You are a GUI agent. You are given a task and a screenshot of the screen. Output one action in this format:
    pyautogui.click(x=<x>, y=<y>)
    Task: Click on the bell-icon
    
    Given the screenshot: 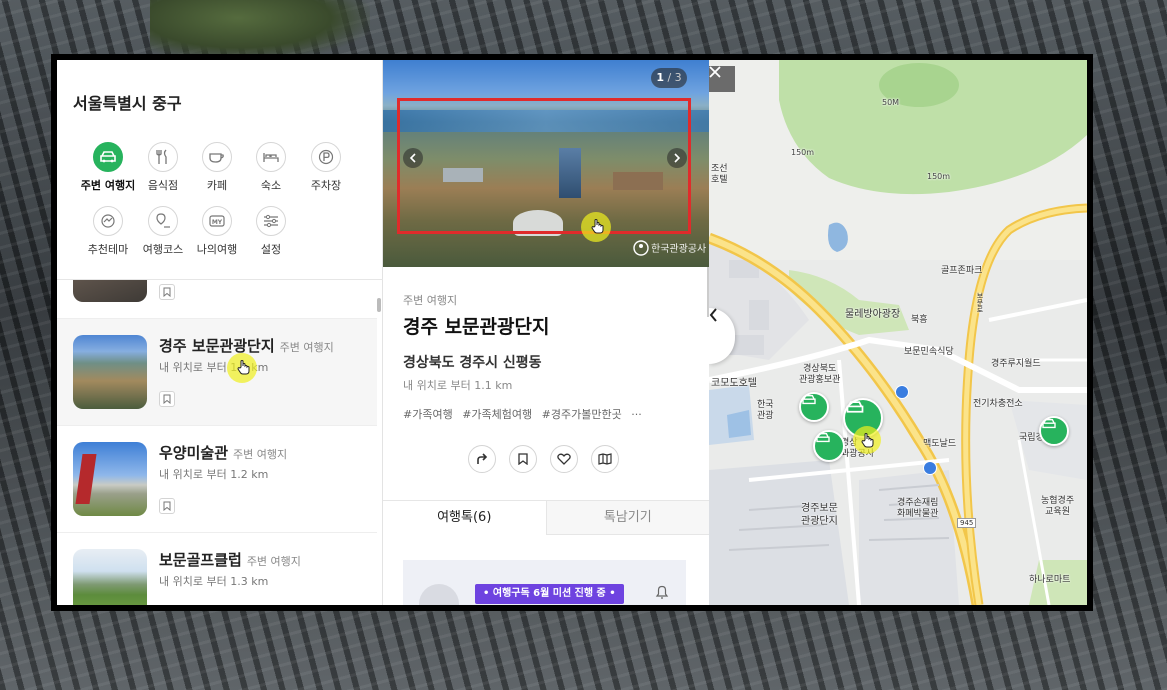 What is the action you would take?
    pyautogui.click(x=662, y=592)
    